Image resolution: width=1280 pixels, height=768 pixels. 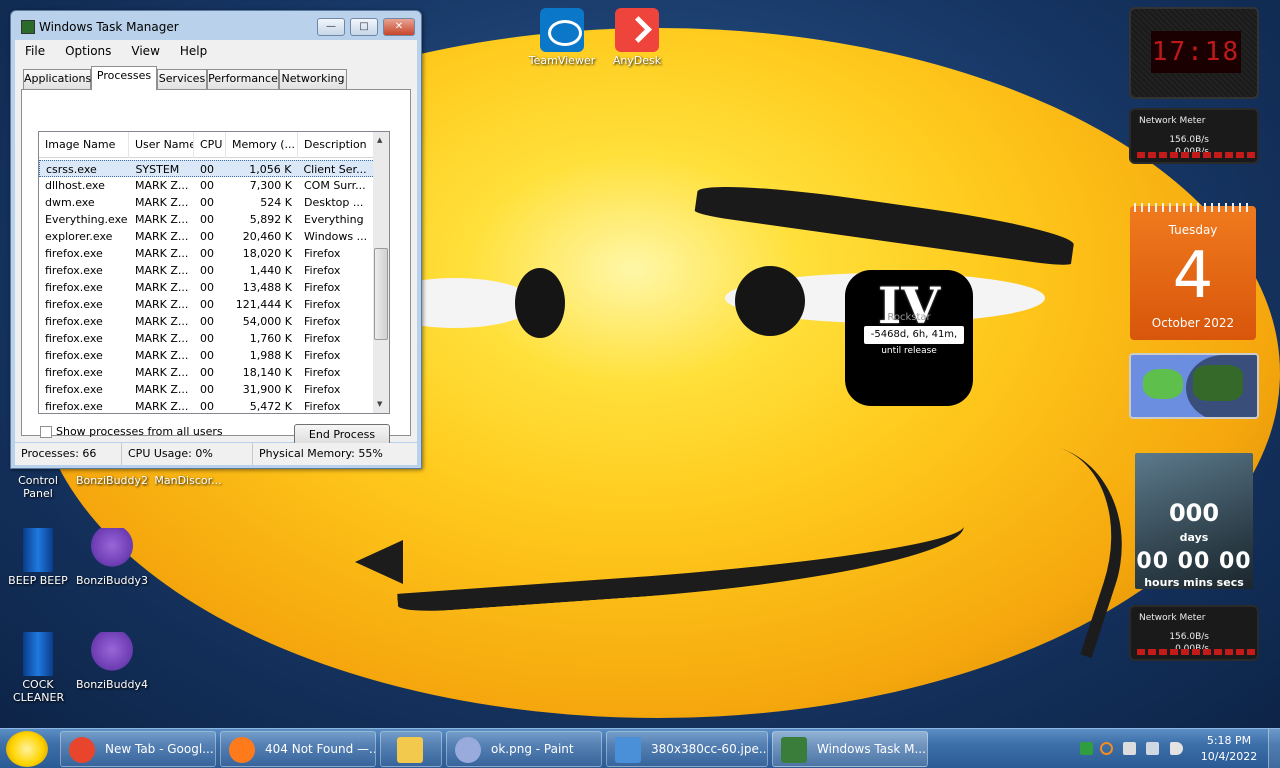 I want to click on process-row: firefox.exe MARK Z... 00 121,444 K Firefox, so click(x=207, y=304).